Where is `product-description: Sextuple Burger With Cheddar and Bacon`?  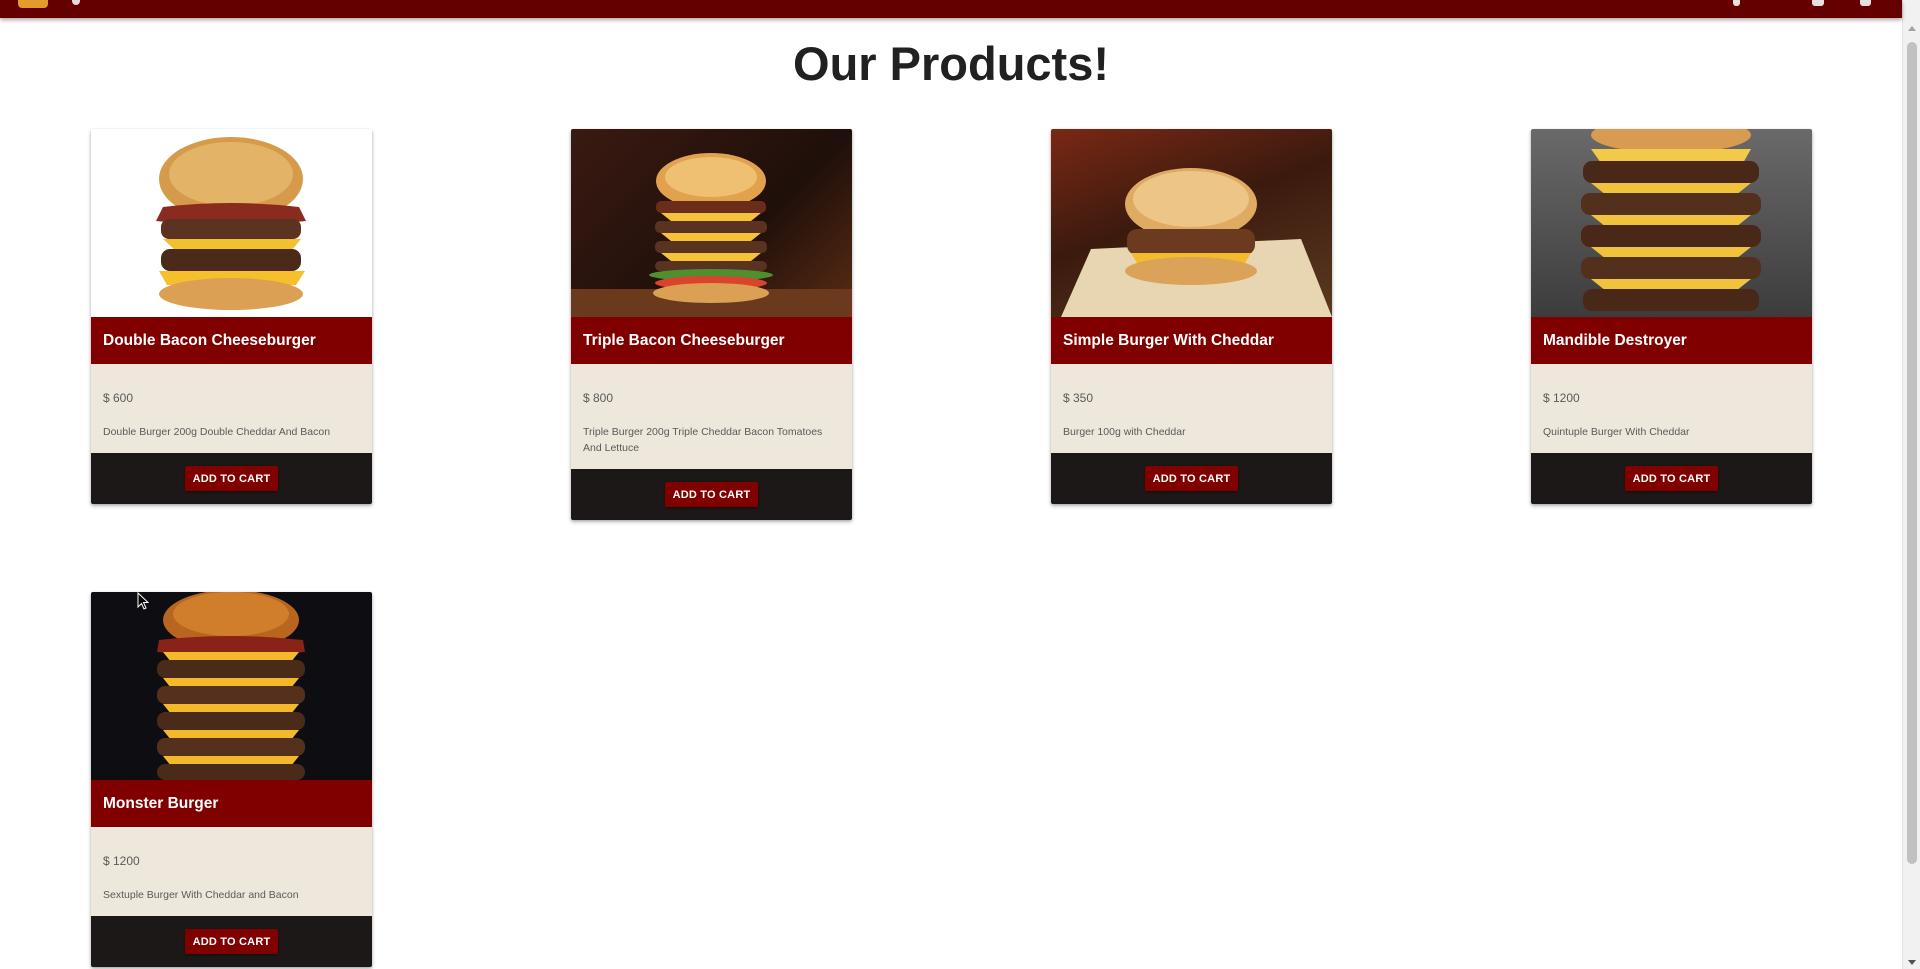 product-description: Sextuple Burger With Cheddar and Bacon is located at coordinates (201, 895).